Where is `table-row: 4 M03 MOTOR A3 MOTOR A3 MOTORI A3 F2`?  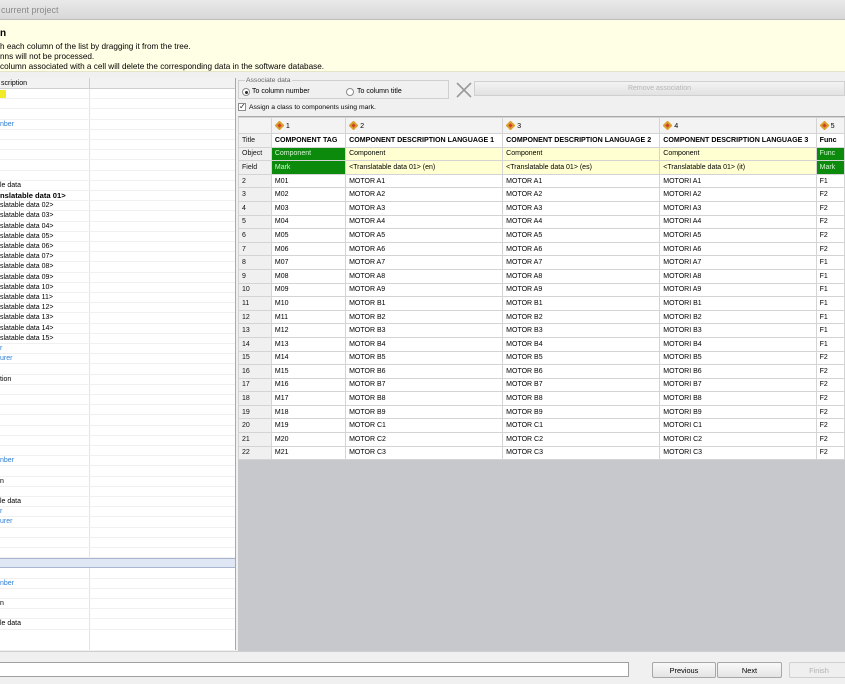
table-row: 4 M03 MOTOR A3 MOTOR A3 MOTORI A3 F2 is located at coordinates (541, 208).